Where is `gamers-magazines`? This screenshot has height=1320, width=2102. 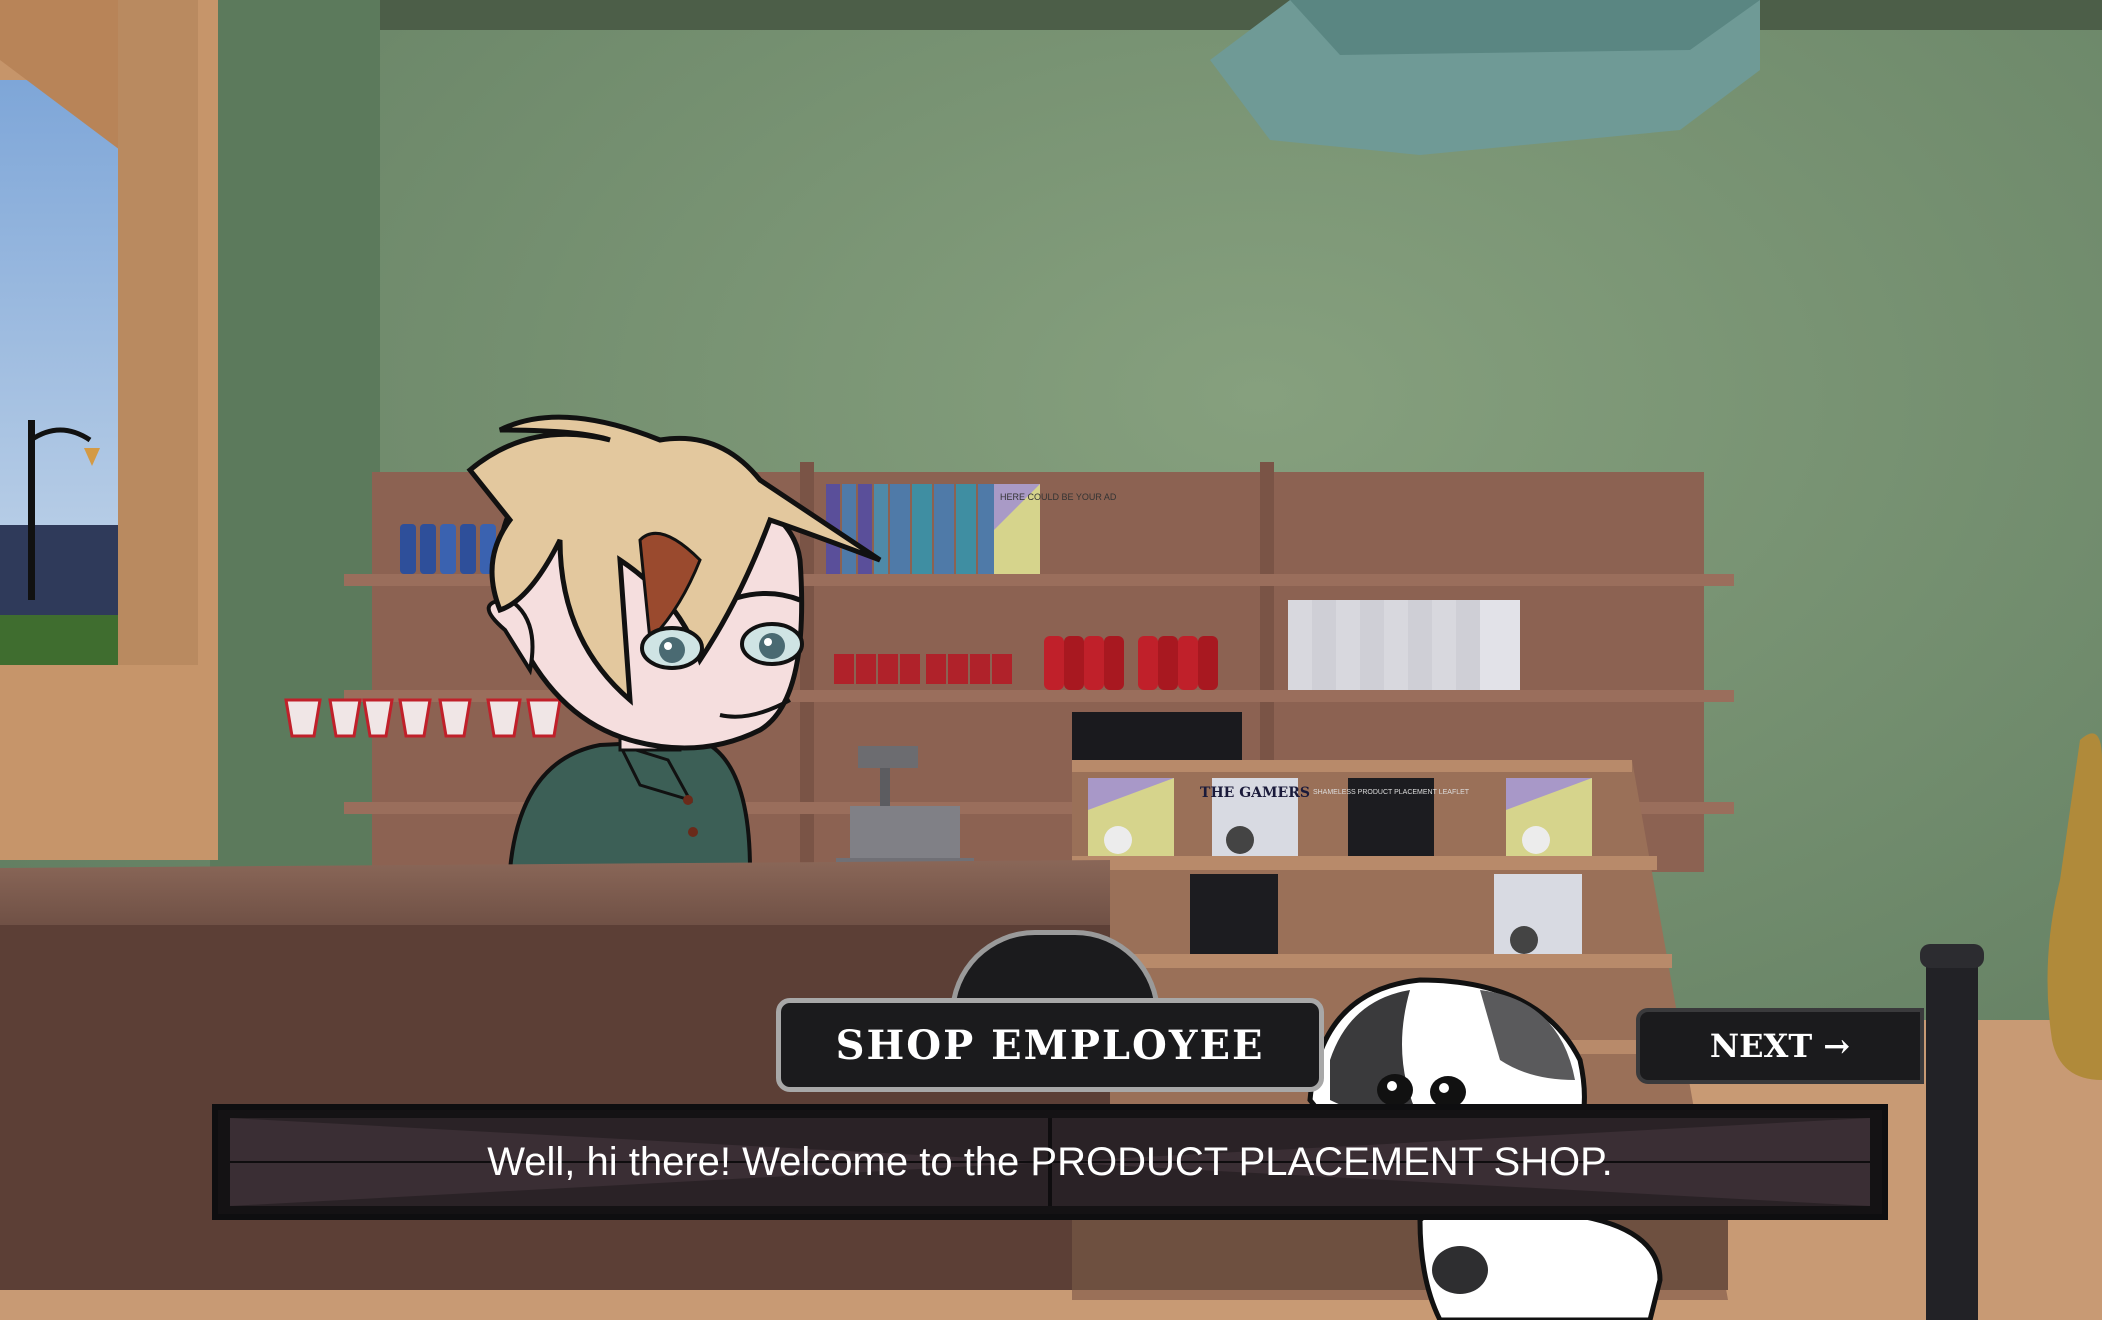
gamers-magazines is located at coordinates (1404, 645).